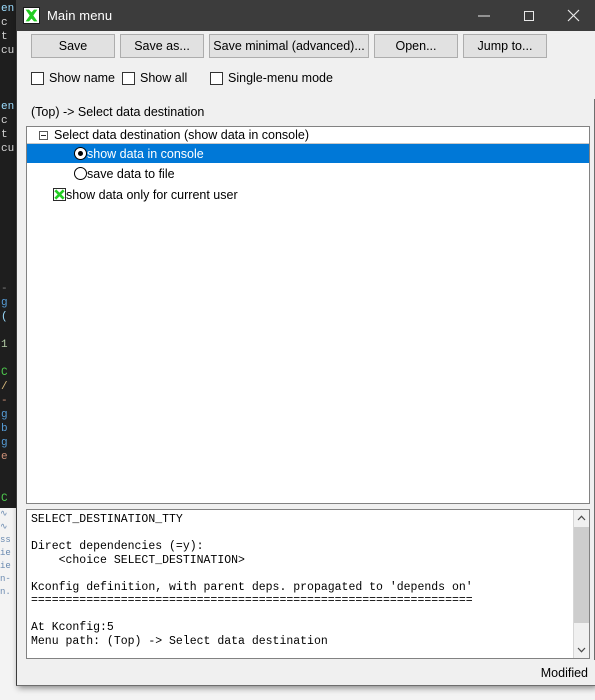  I want to click on show-name-checkbox: Show name, so click(73, 78).